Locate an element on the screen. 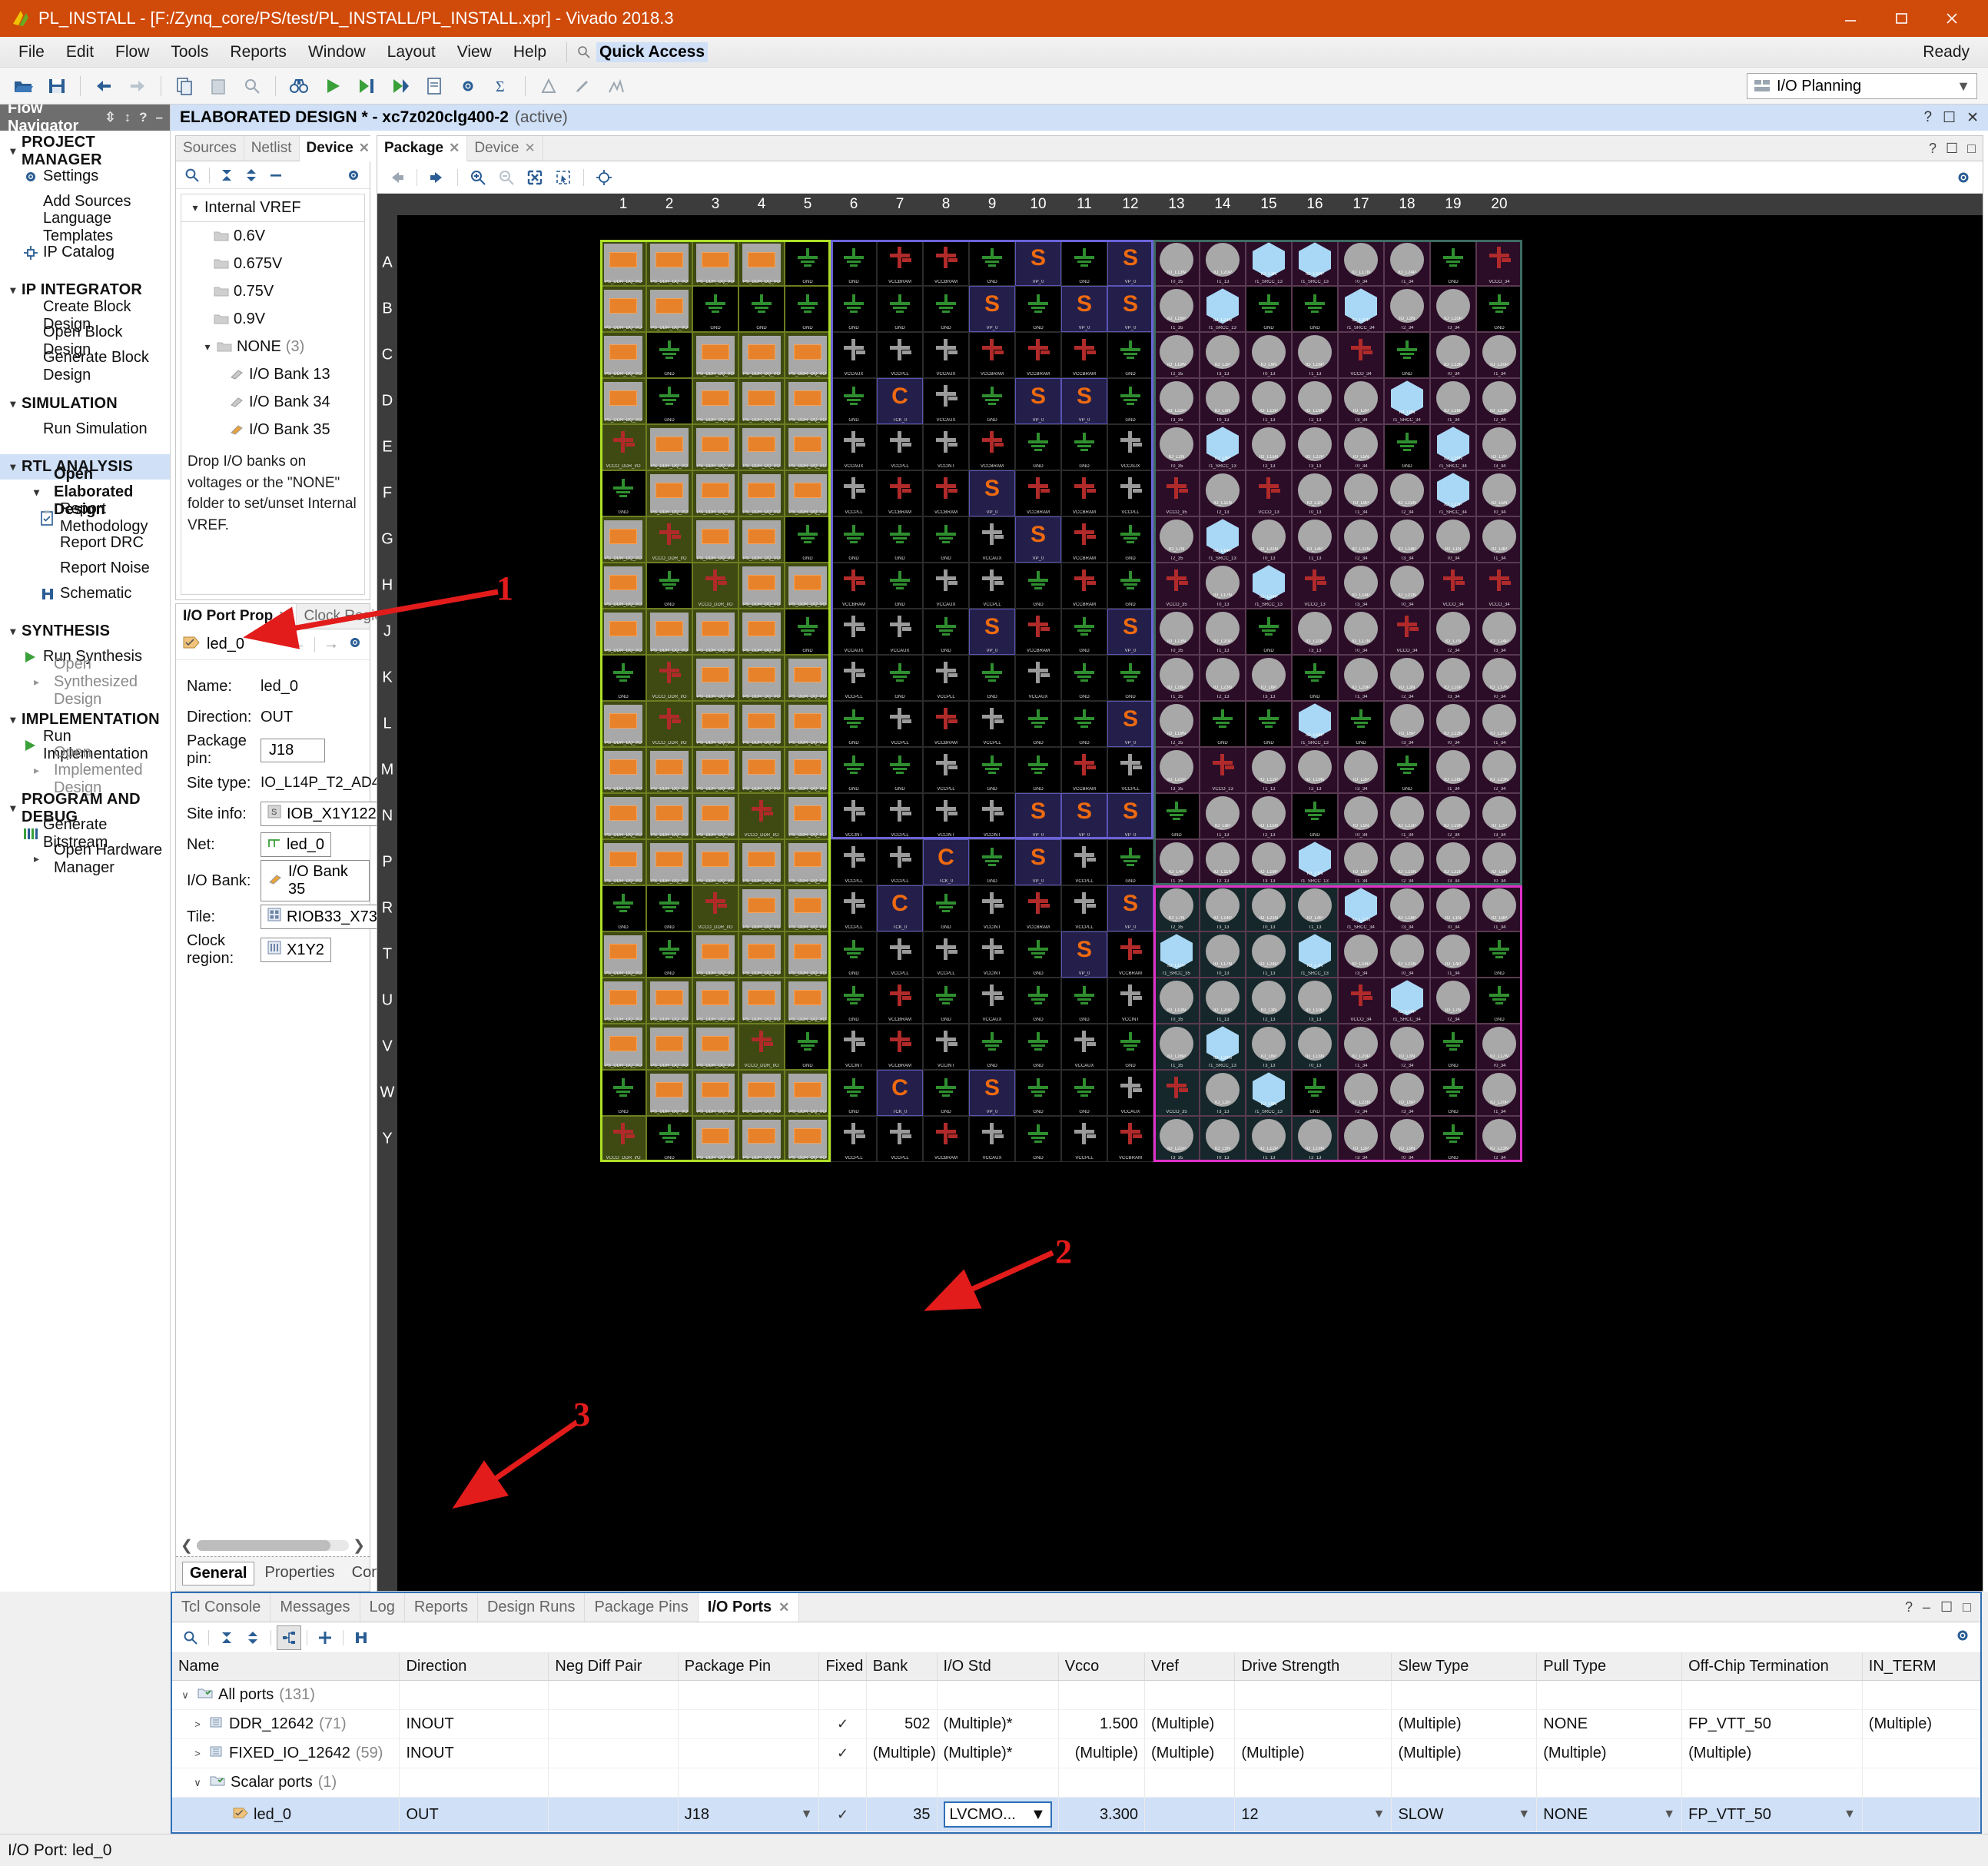 This screenshot has height=1866, width=1988. gear-icon is located at coordinates (1962, 1638).